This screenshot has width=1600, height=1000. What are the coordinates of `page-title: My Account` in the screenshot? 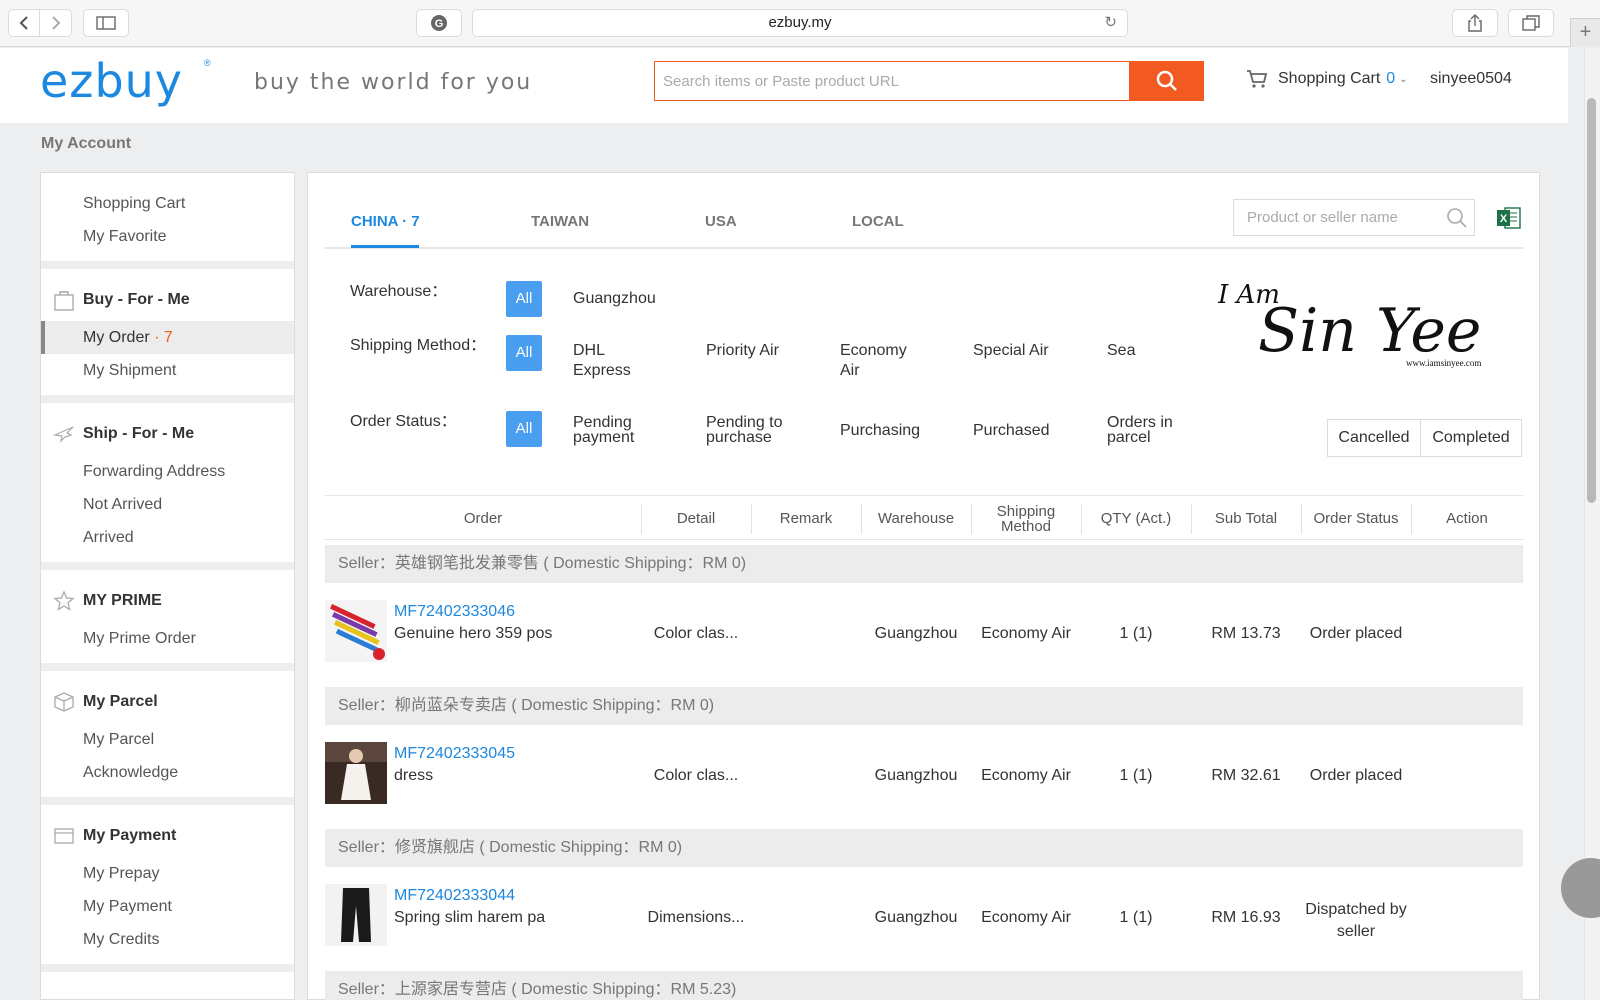 It's located at (86, 143).